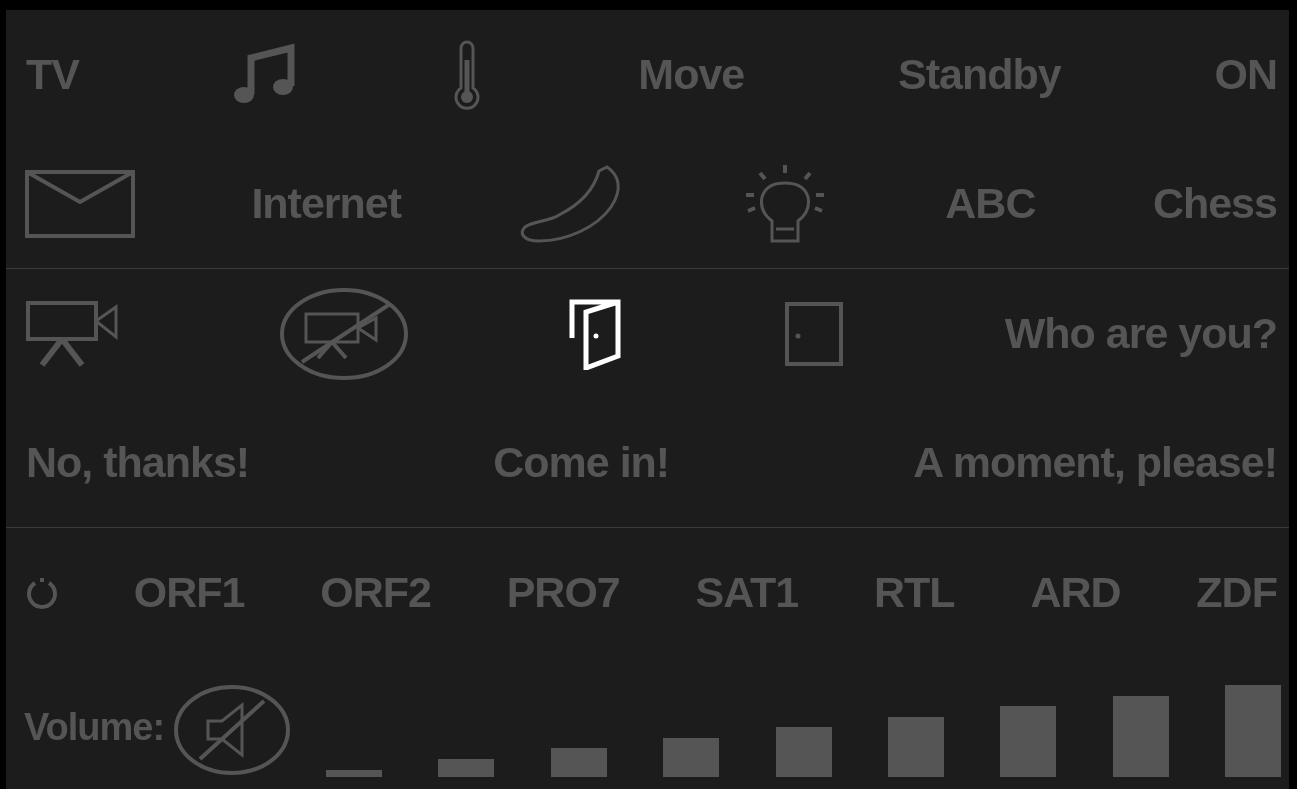 This screenshot has height=789, width=1297. What do you see at coordinates (375, 592) in the screenshot?
I see `remote-key: ORF2` at bounding box center [375, 592].